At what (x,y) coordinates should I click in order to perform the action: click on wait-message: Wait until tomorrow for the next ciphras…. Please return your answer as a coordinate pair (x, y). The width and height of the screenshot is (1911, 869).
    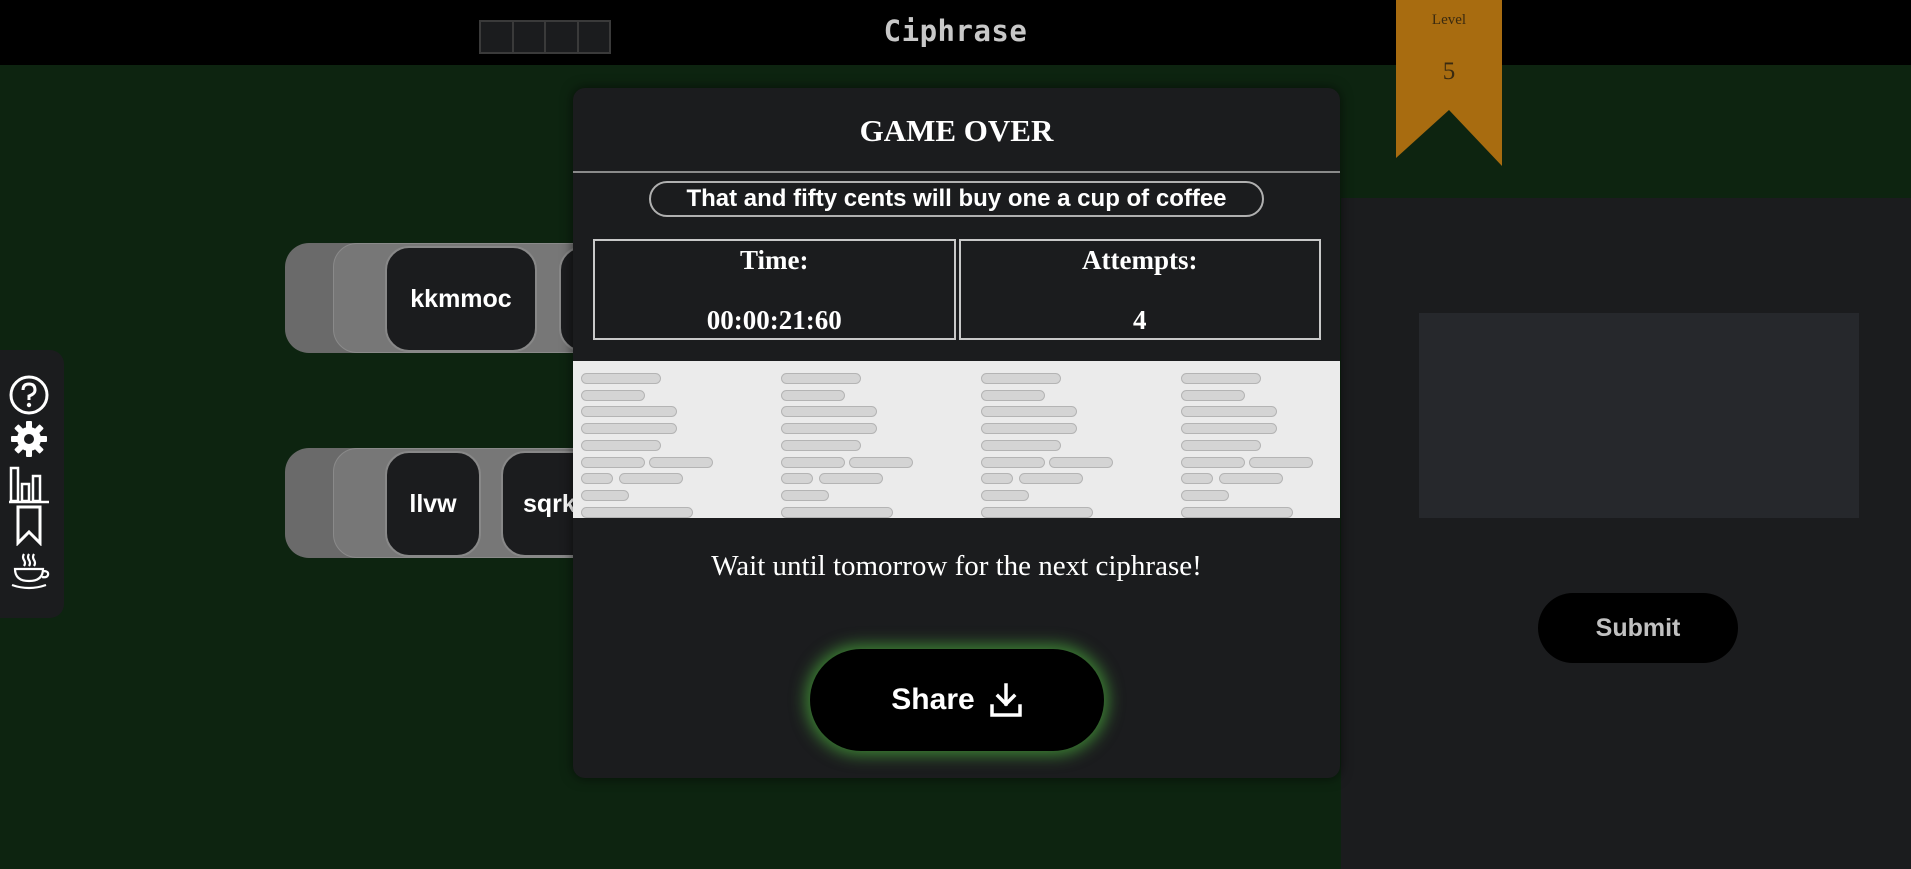
    Looking at the image, I should click on (956, 566).